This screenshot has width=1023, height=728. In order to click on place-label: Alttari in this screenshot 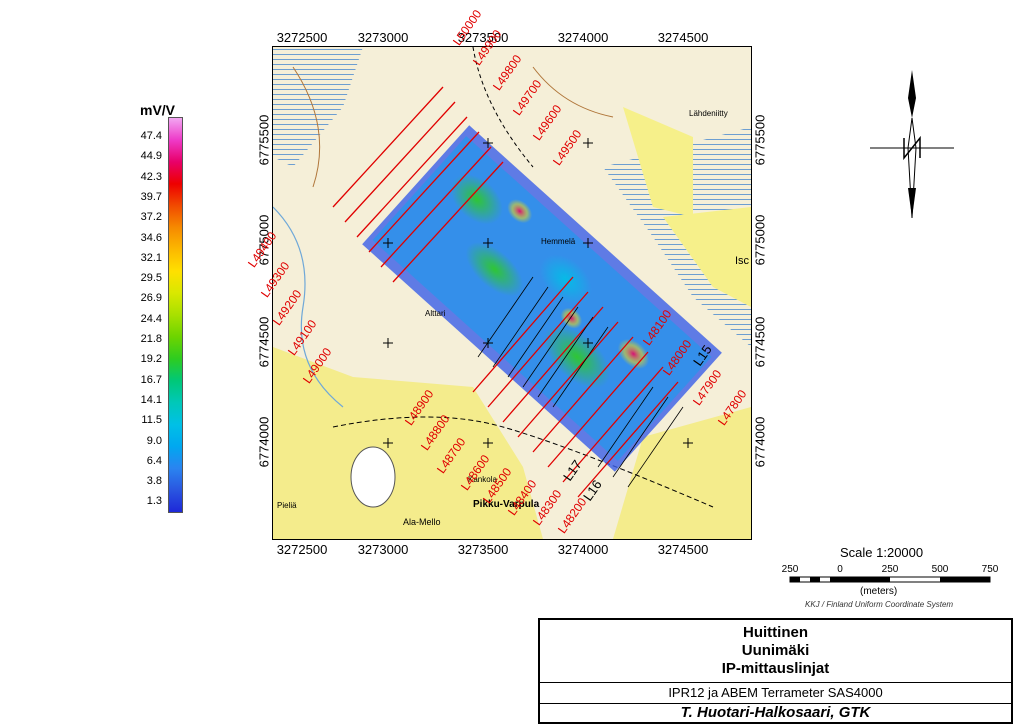, I will do `click(435, 313)`.